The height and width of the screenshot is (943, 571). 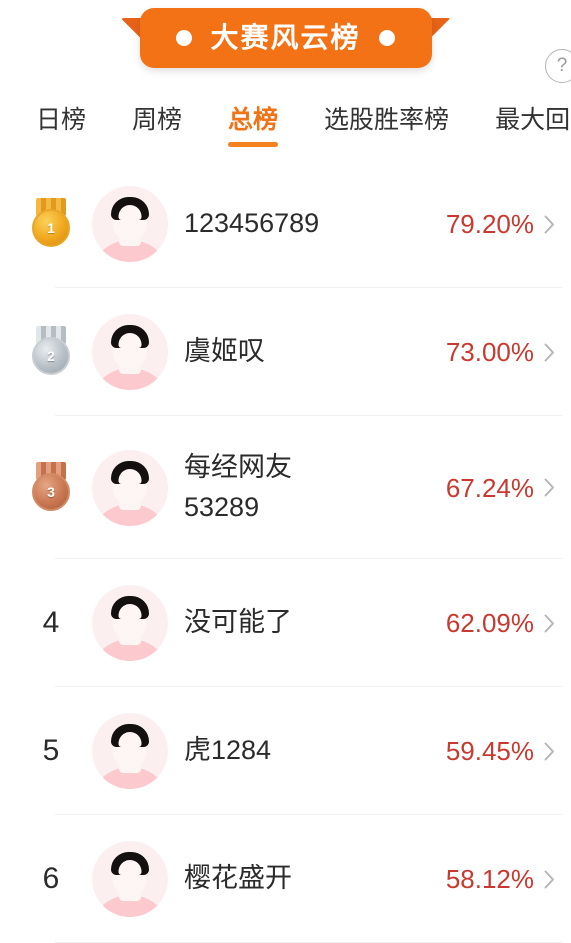 What do you see at coordinates (184, 38) in the screenshot?
I see `banner-dot-left-icon` at bounding box center [184, 38].